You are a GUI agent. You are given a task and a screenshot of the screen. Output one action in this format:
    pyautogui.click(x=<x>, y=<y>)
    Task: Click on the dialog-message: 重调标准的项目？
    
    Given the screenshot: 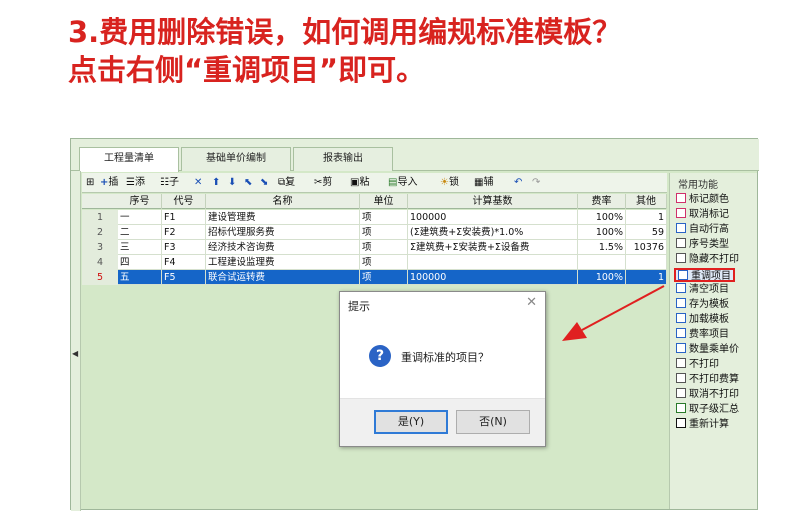 What is the action you would take?
    pyautogui.click(x=445, y=357)
    